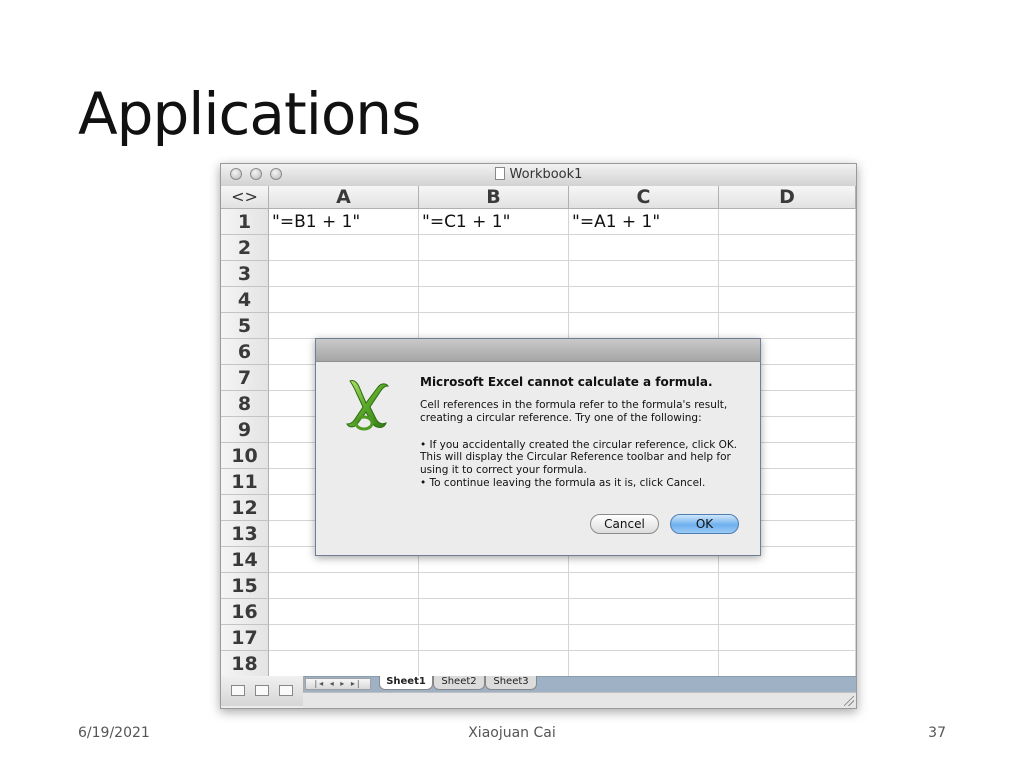 Image resolution: width=1024 pixels, height=768 pixels. What do you see at coordinates (245, 612) in the screenshot?
I see `row-header-16: 16` at bounding box center [245, 612].